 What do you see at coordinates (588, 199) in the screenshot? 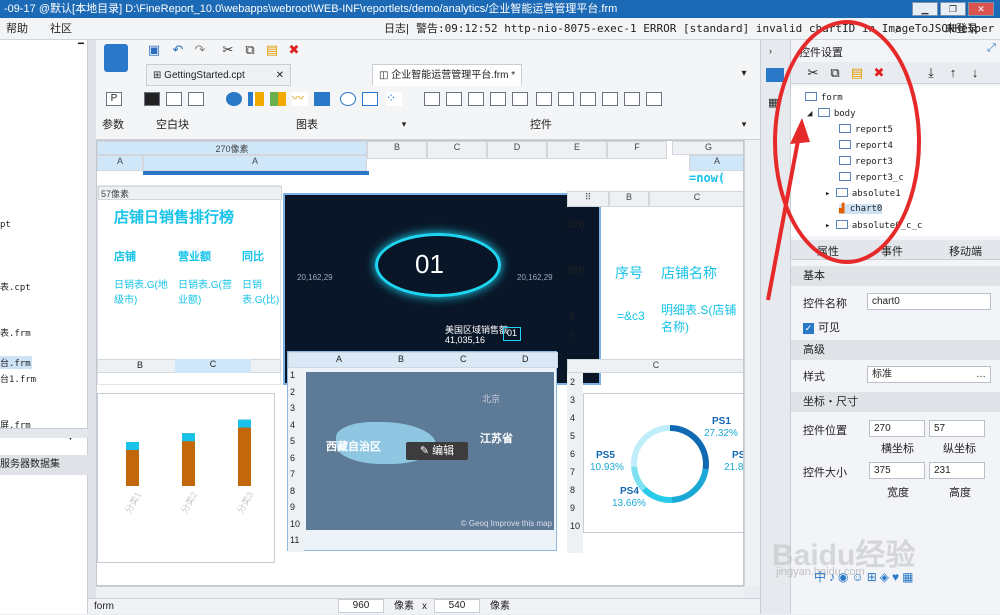
I see `grid-handle-icon: ⠿` at bounding box center [588, 199].